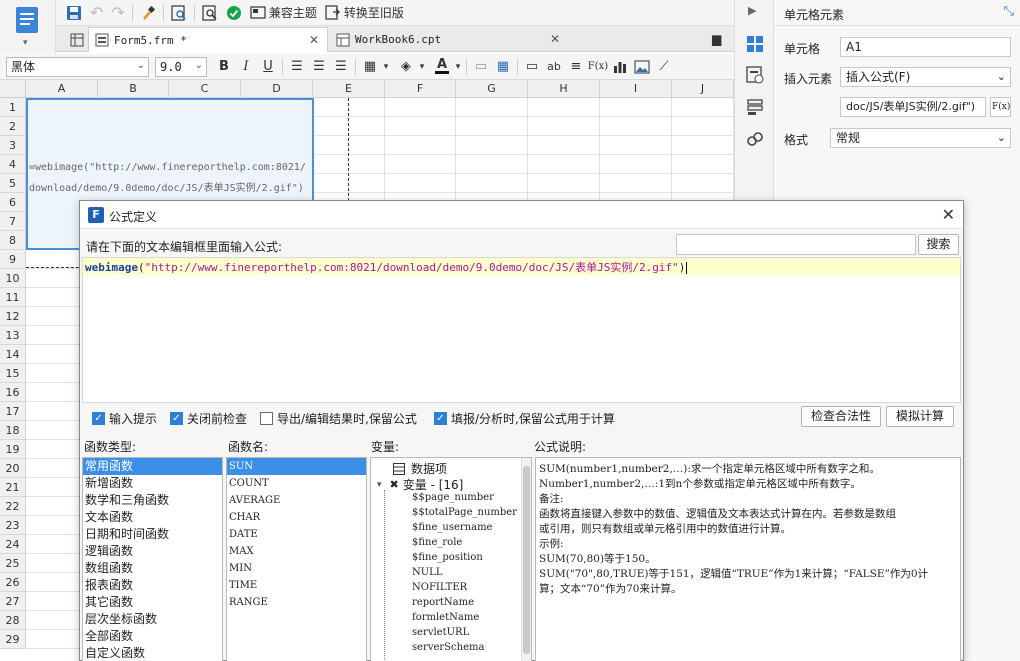 The height and width of the screenshot is (661, 1020). I want to click on func-type-item: 全部函数, so click(152, 636).